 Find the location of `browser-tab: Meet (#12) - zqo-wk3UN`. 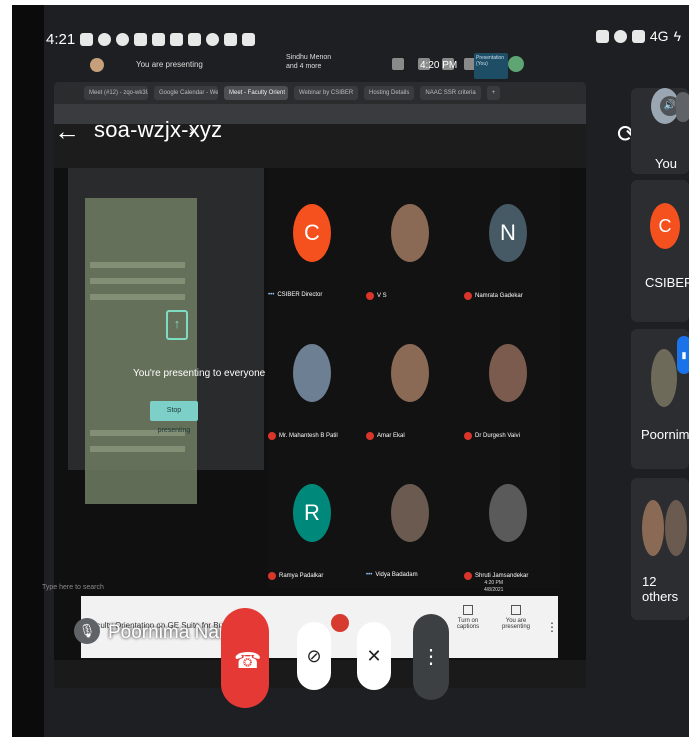

browser-tab: Meet (#12) - zqo-wk3UN is located at coordinates (116, 93).